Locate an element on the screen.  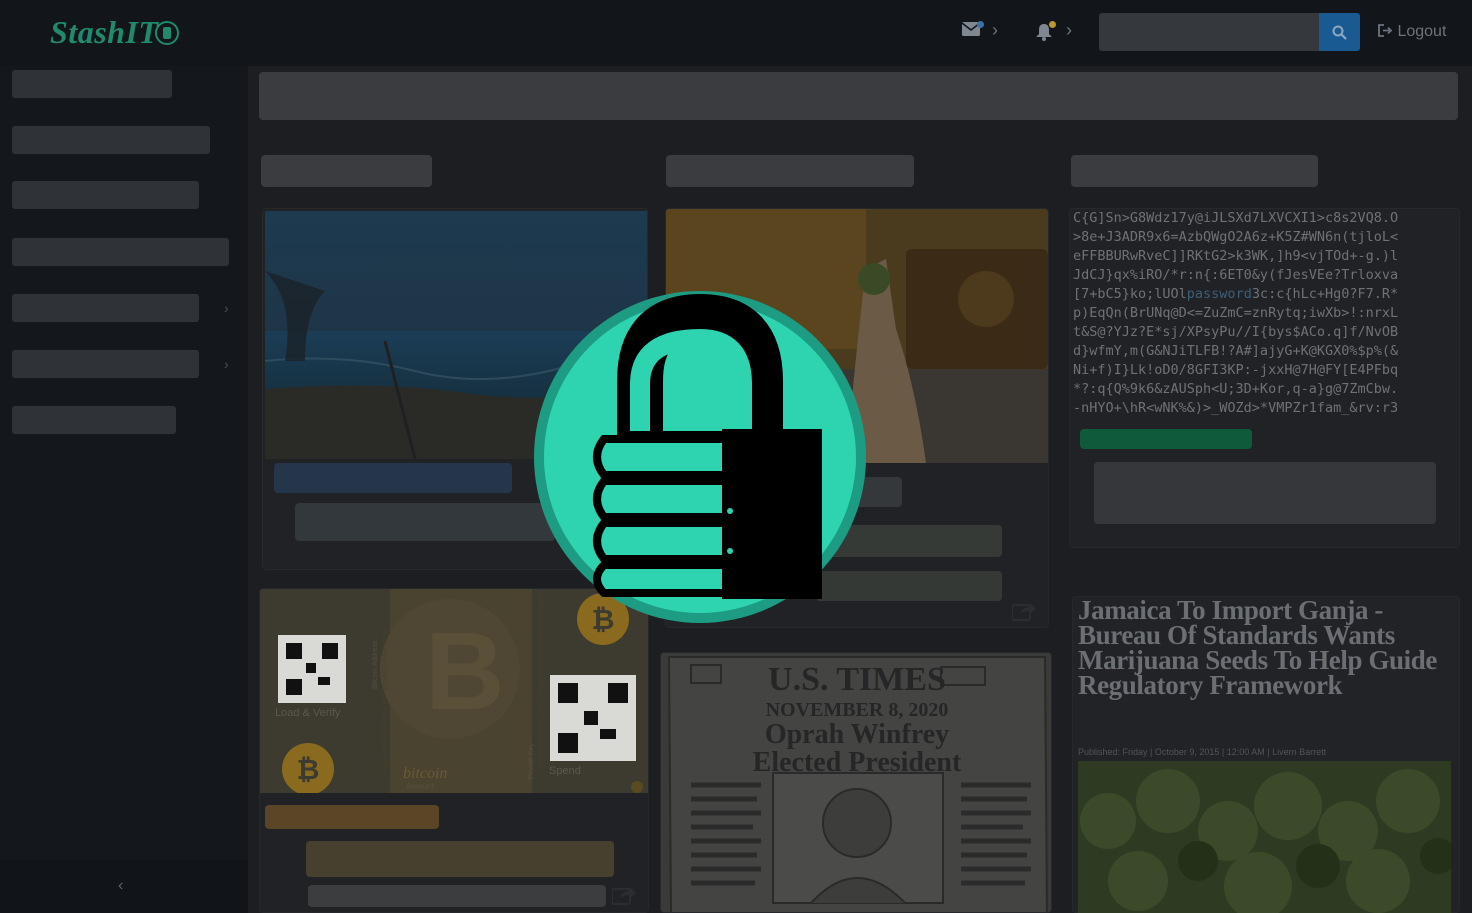
text-line: Ni+f)I}Lk!oD0/8GFI3KP:-jxxH@7H@FY[E4PFbq is located at coordinates (1236, 370).